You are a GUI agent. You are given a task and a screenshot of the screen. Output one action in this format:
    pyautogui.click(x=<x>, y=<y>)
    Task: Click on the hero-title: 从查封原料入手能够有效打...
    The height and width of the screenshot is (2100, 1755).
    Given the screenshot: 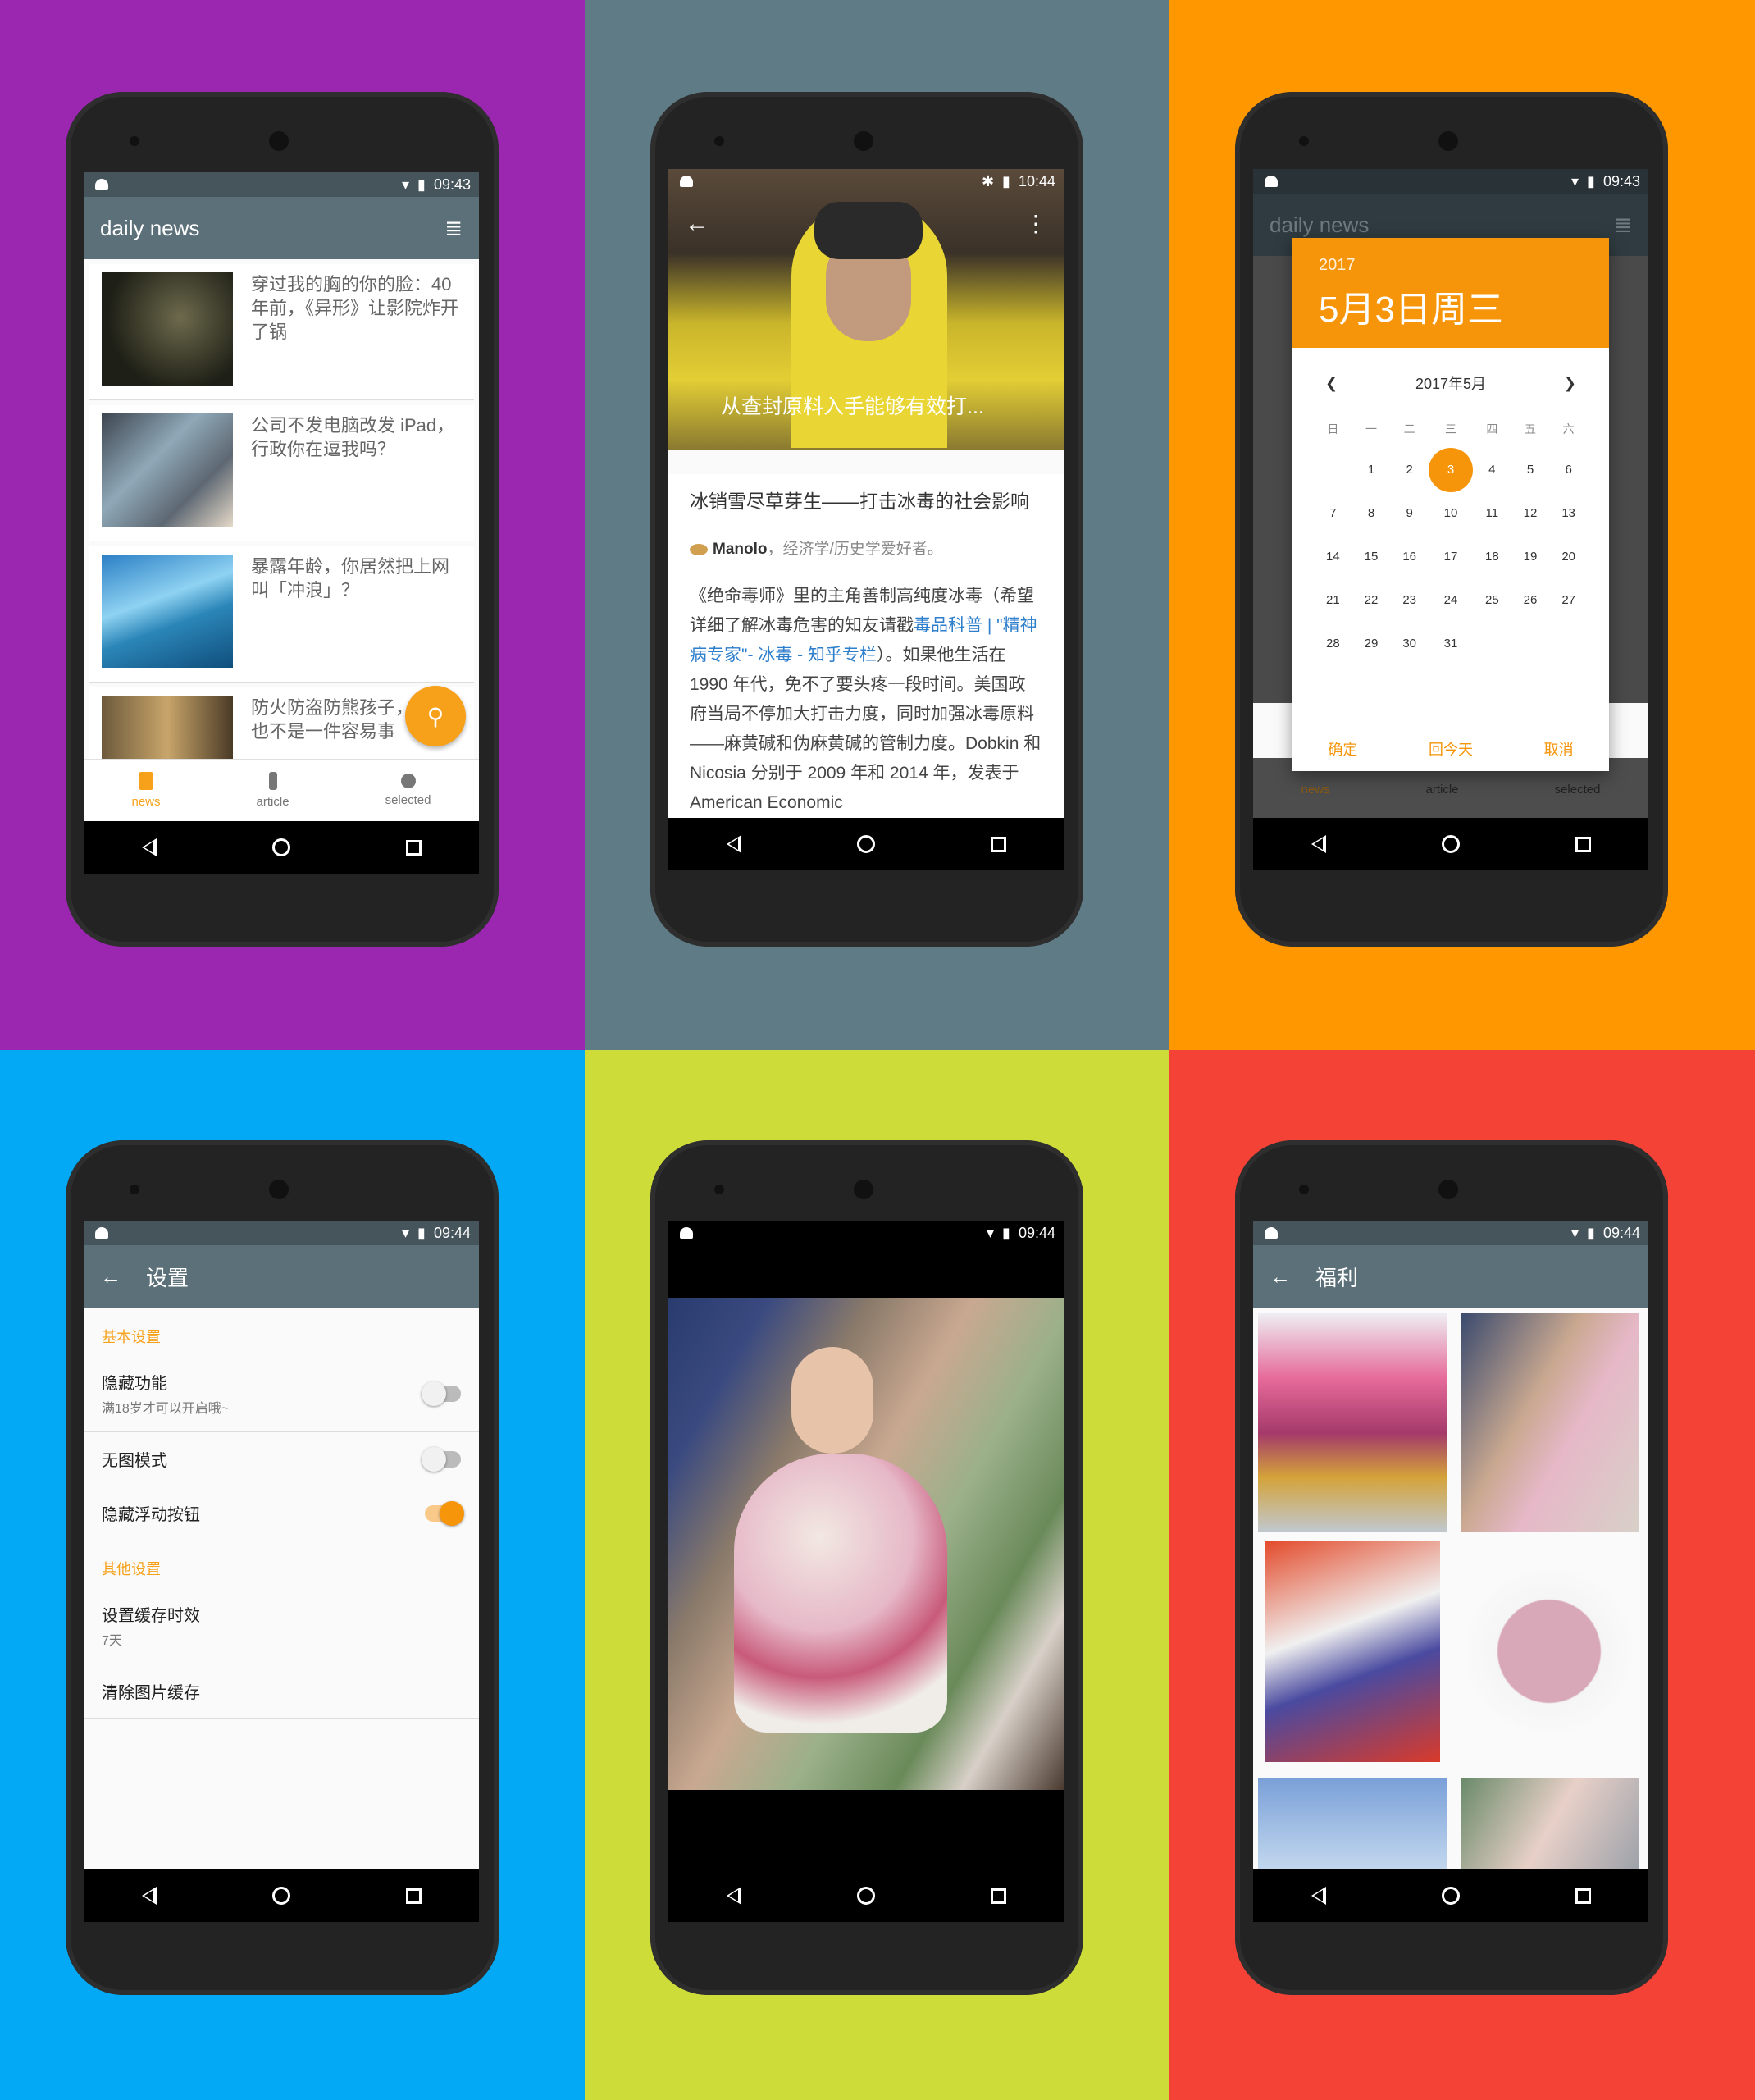 What is the action you would take?
    pyautogui.click(x=852, y=407)
    